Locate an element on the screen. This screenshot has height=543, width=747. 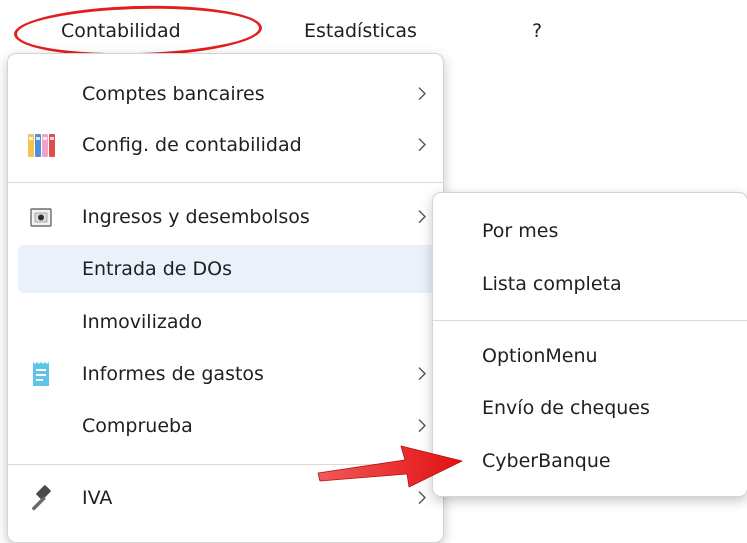
menubar-help: ? is located at coordinates (537, 31).